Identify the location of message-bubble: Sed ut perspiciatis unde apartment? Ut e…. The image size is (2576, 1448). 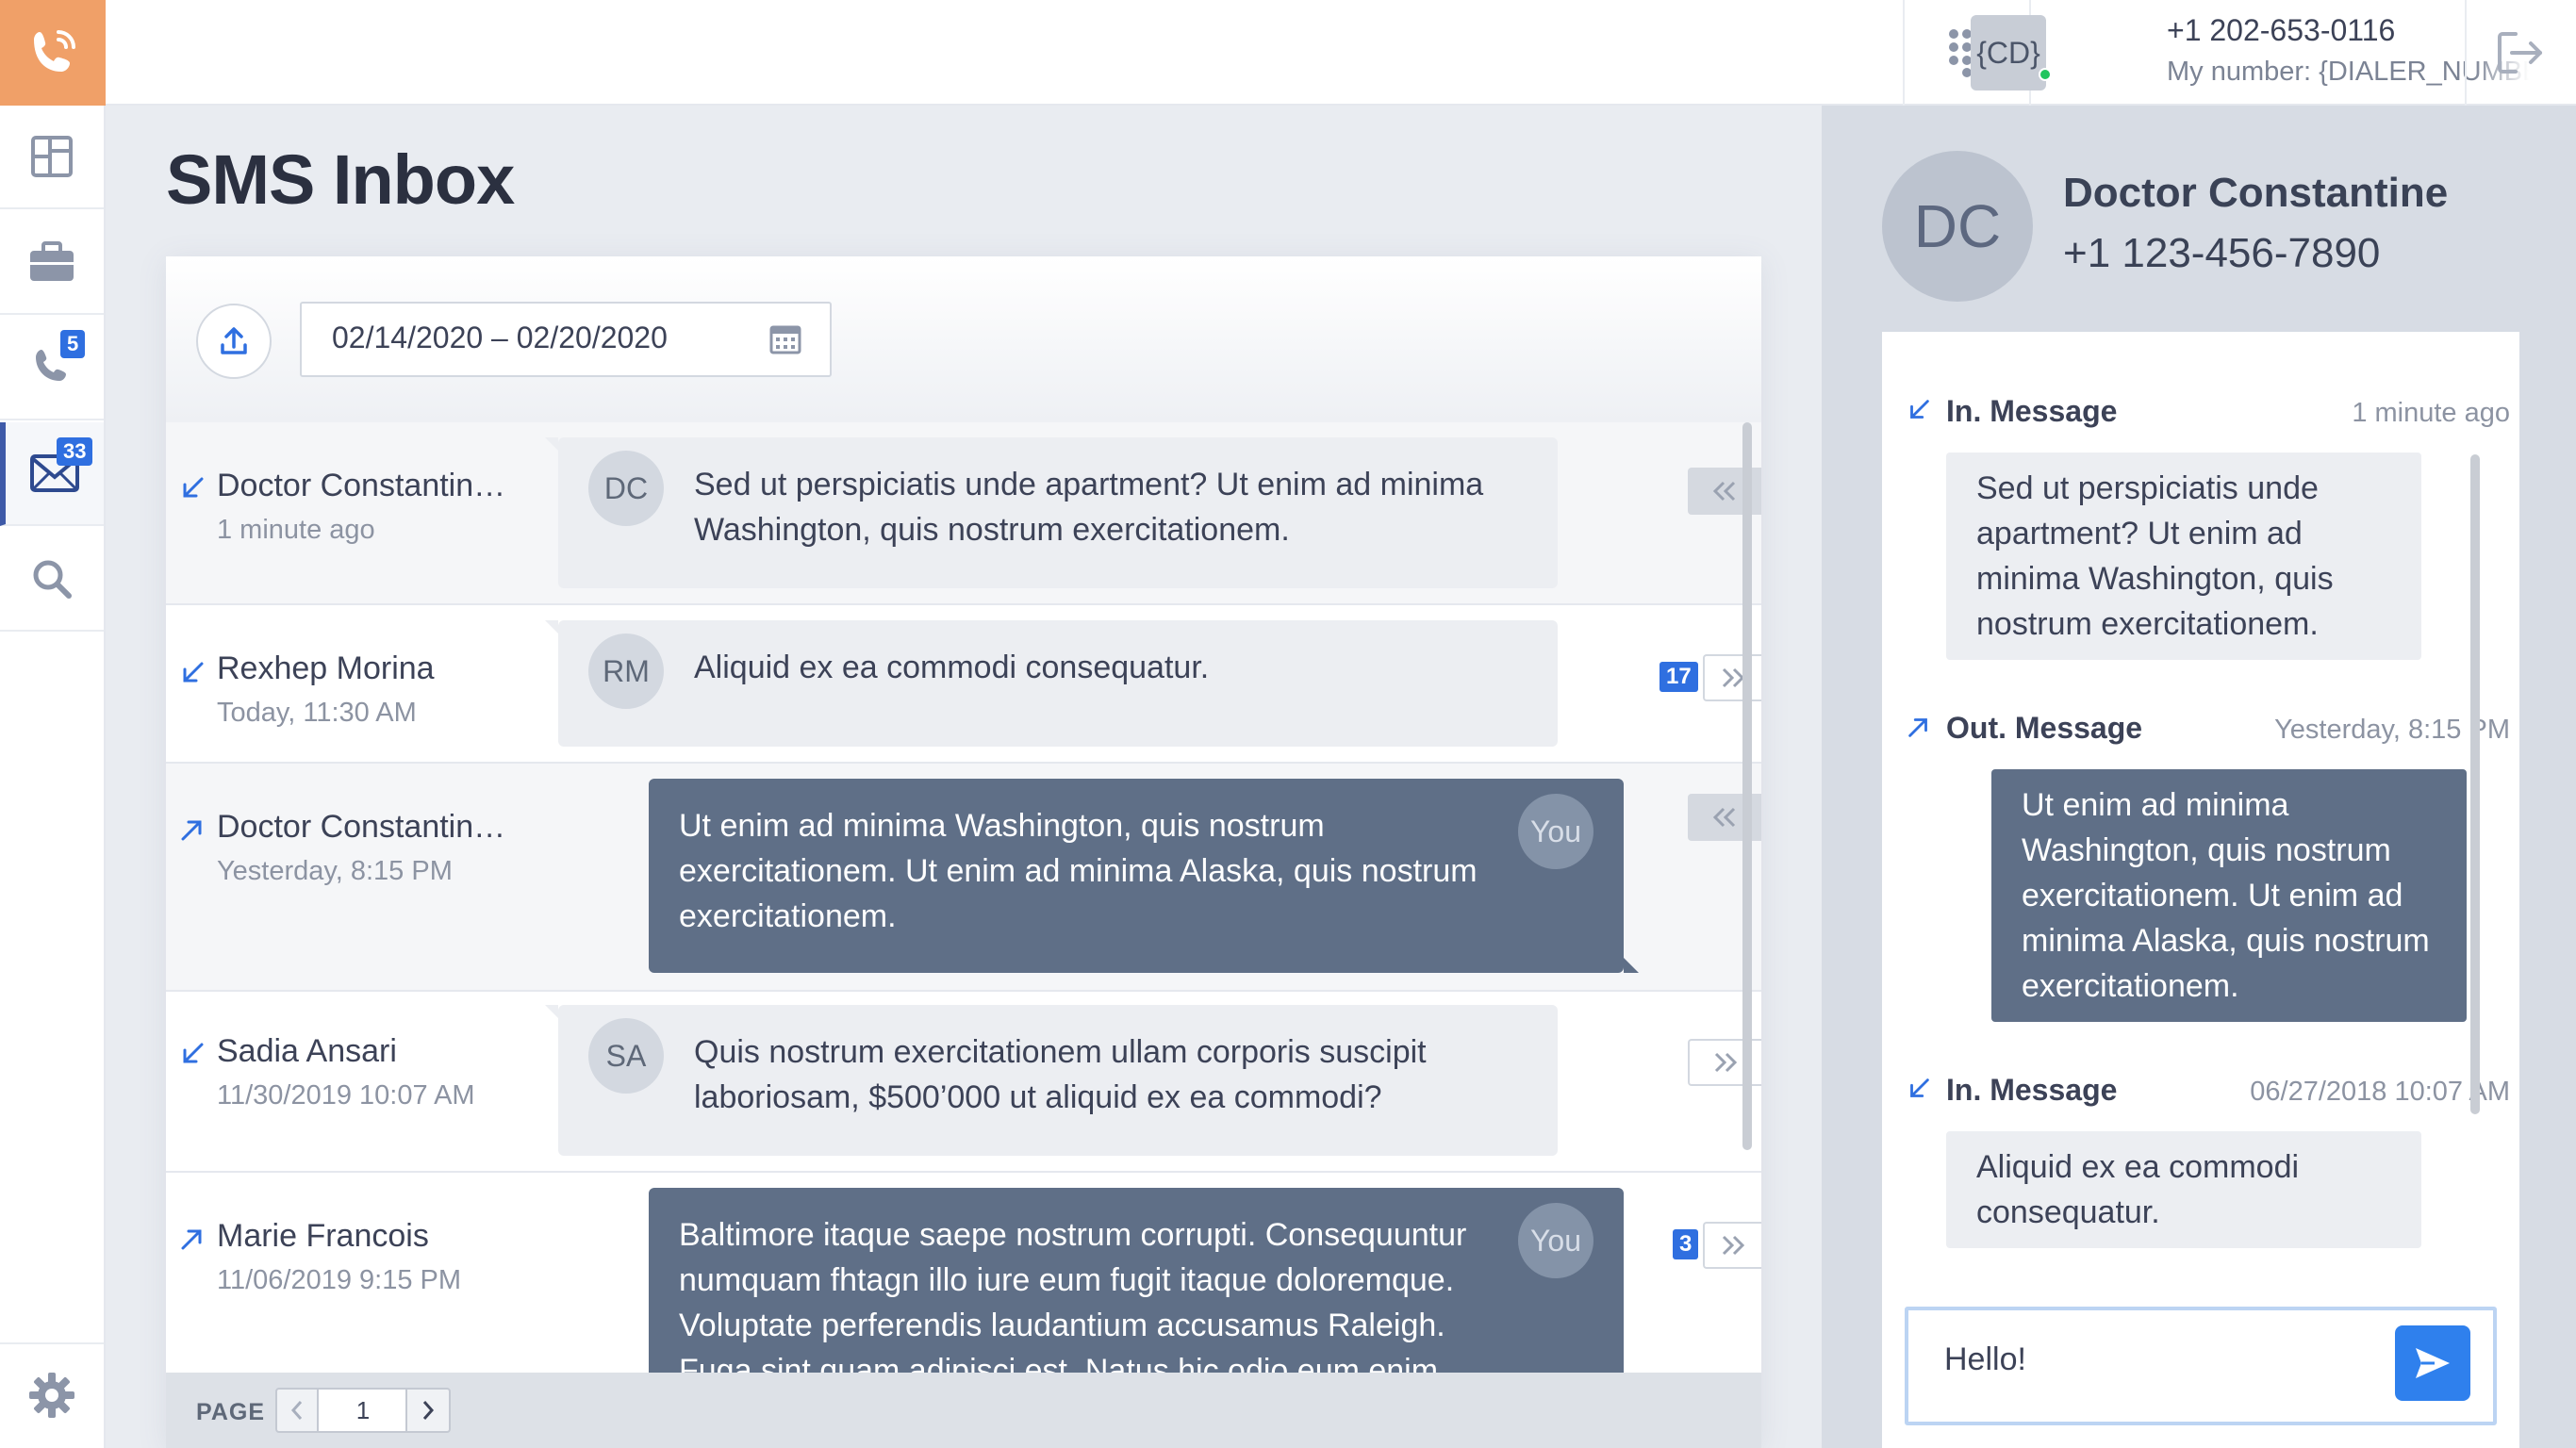
(2183, 556).